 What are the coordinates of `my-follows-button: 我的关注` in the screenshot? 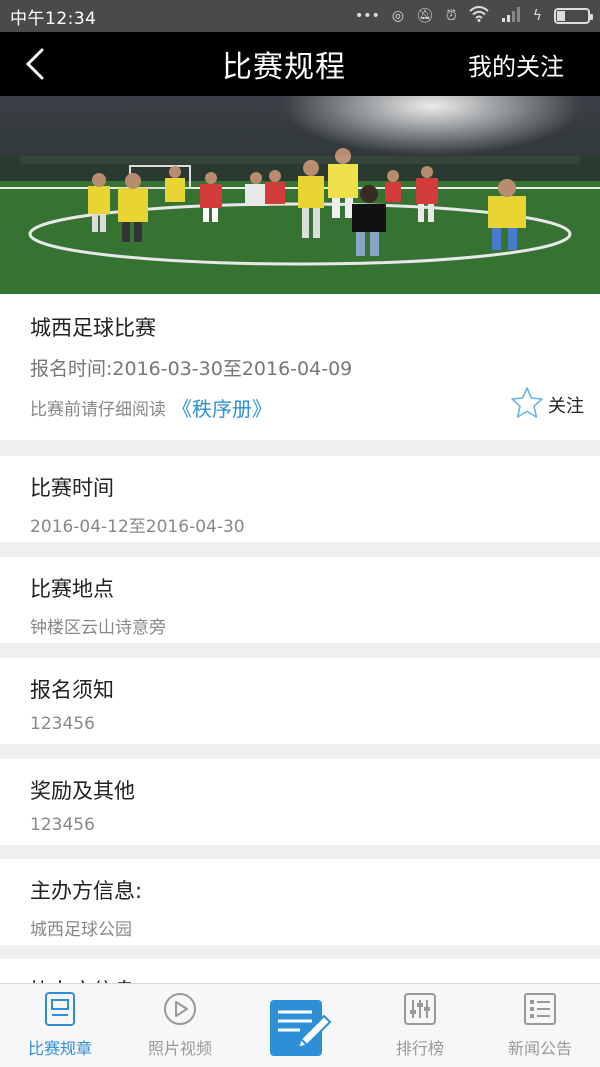 It's located at (534, 64).